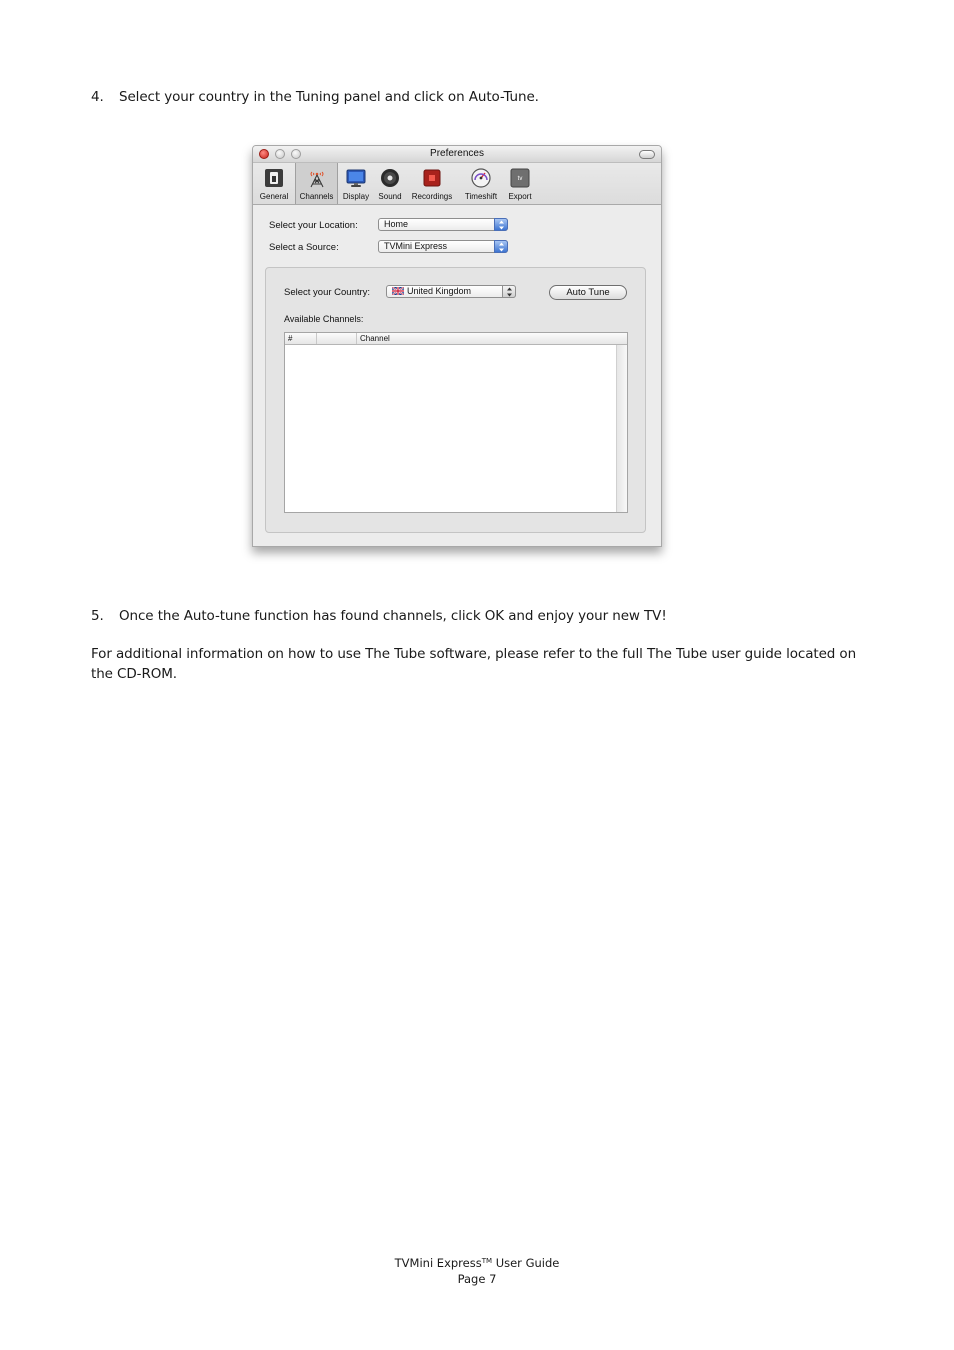 The image size is (954, 1350). What do you see at coordinates (327, 292) in the screenshot?
I see `country-label: Select your Country:` at bounding box center [327, 292].